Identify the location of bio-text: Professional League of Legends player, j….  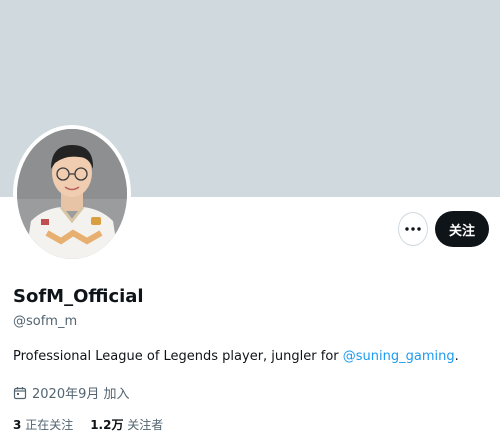
(178, 356).